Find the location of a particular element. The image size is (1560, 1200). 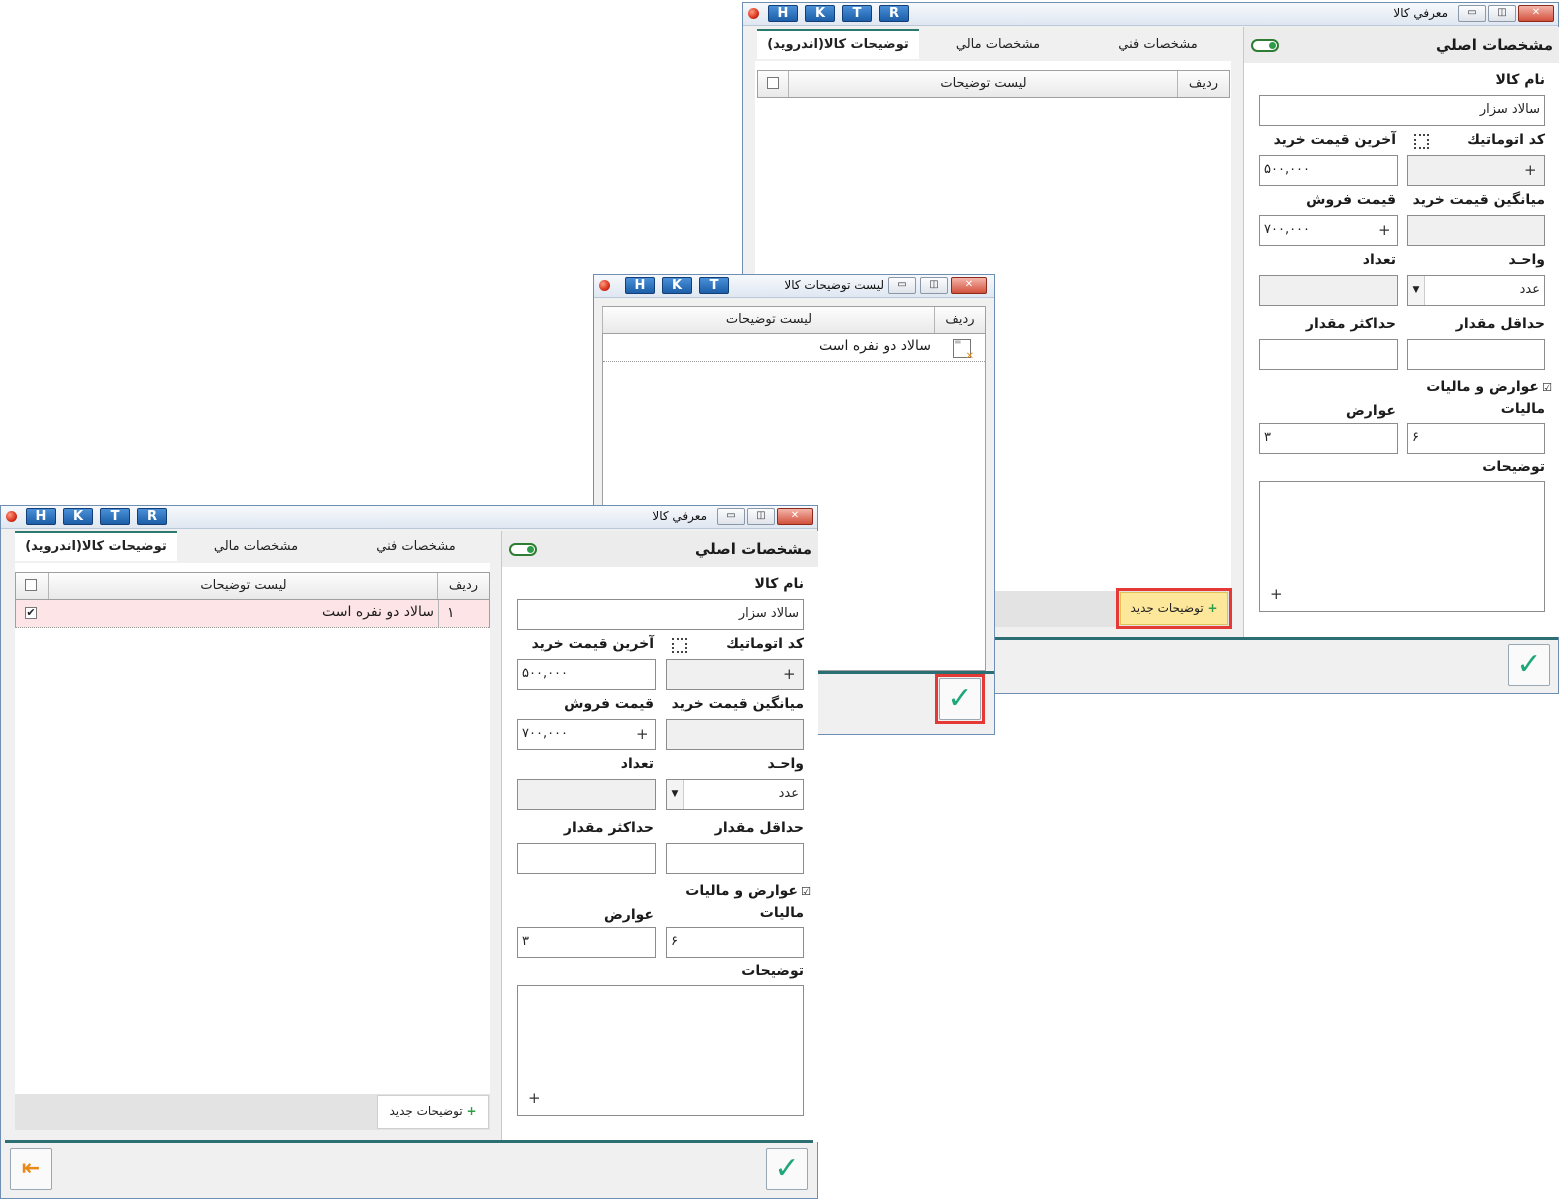

list-item-text: سالاد دو نفره است is located at coordinates (875, 346).